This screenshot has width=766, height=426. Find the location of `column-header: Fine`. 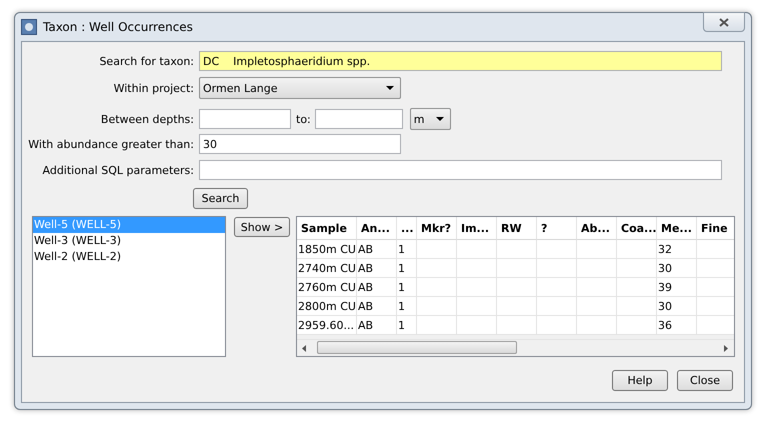

column-header: Fine is located at coordinates (715, 228).